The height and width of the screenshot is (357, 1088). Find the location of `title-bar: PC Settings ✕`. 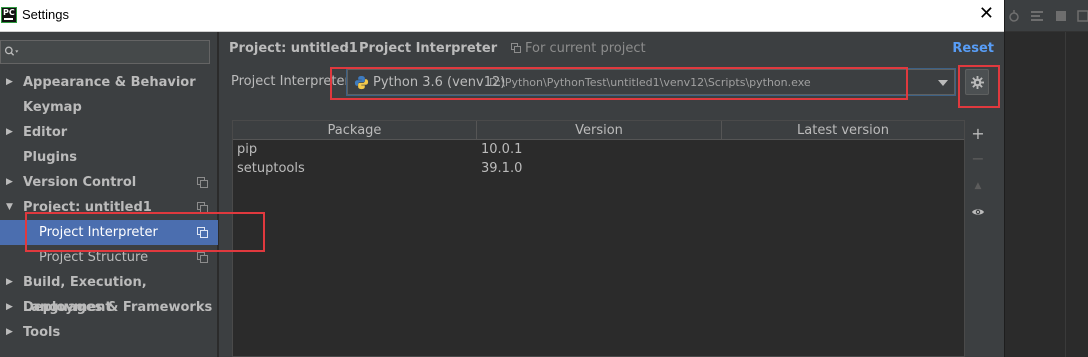

title-bar: PC Settings ✕ is located at coordinates (502, 16).